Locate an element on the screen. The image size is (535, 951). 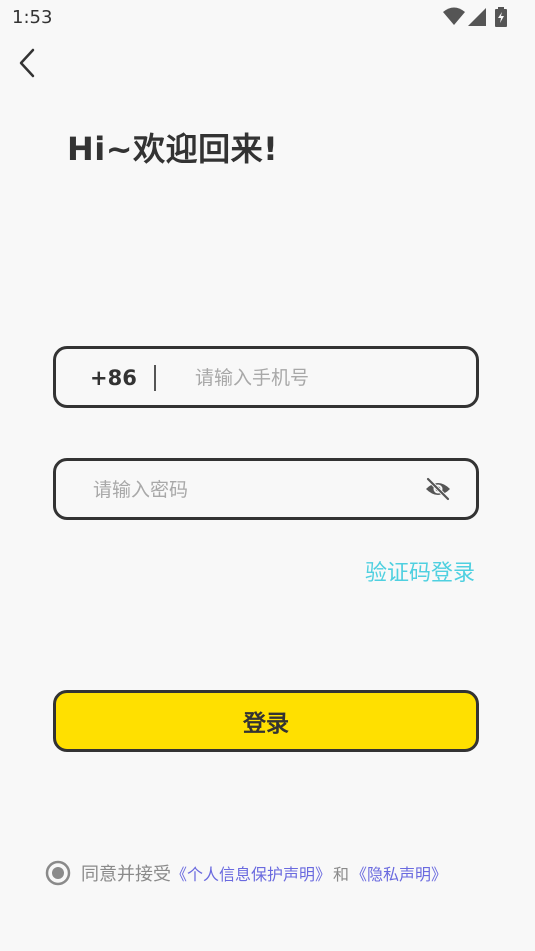
field-divider is located at coordinates (155, 378).